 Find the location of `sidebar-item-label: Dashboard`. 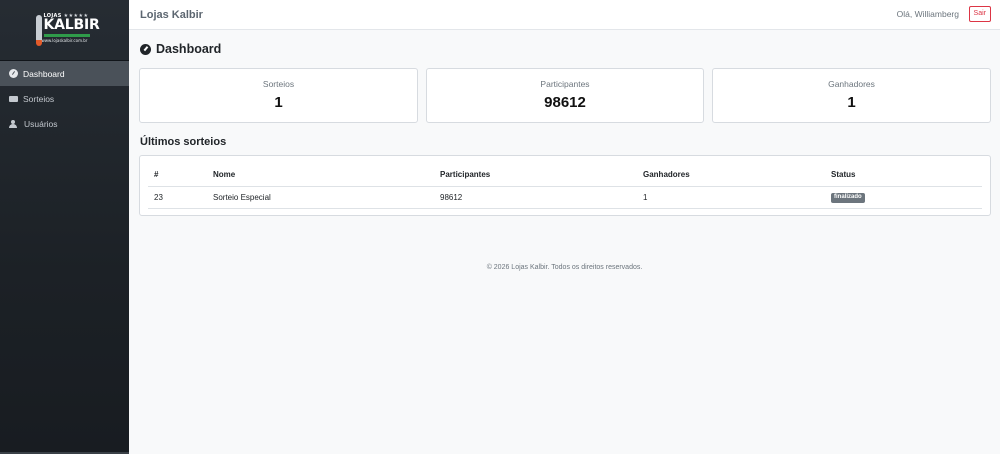

sidebar-item-label: Dashboard is located at coordinates (44, 73).